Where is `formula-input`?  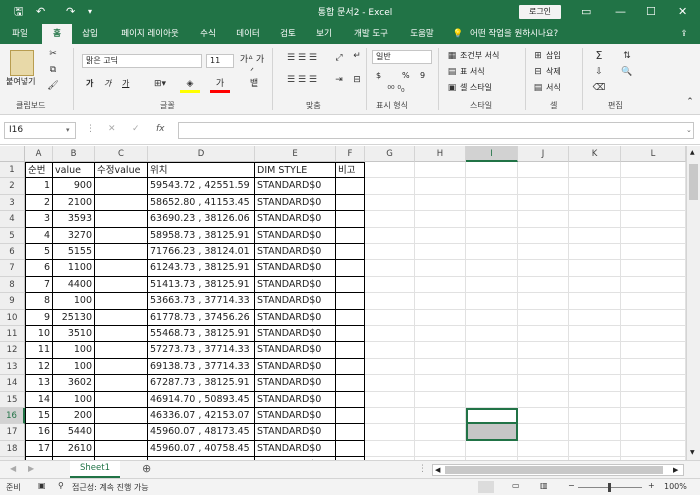 formula-input is located at coordinates (436, 130).